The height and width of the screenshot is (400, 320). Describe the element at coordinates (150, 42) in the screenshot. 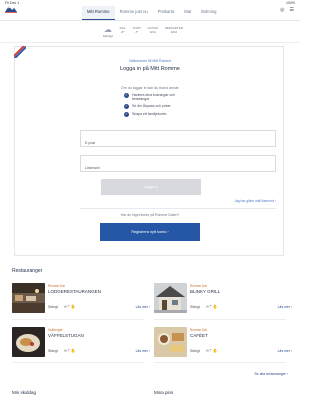

I see `weather-divider` at that location.